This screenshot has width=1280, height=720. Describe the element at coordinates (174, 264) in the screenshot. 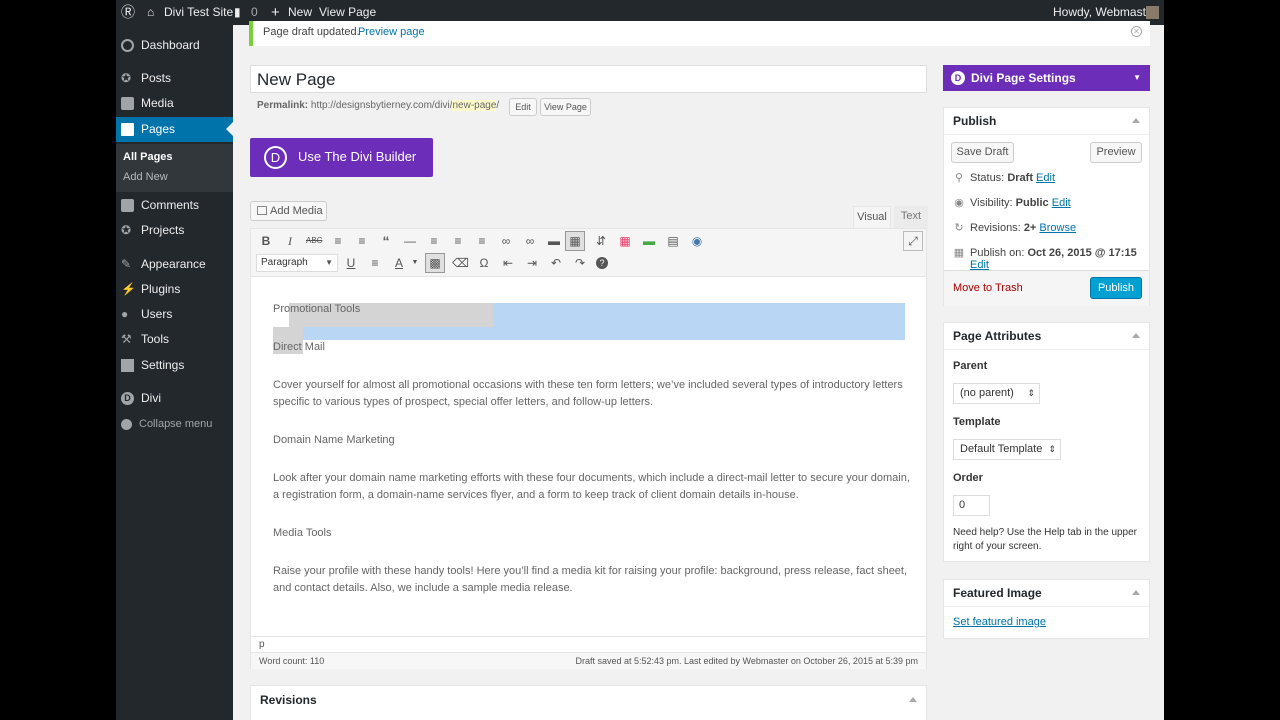

I see `sidebar-item-appearance: ✎ Appearance` at that location.